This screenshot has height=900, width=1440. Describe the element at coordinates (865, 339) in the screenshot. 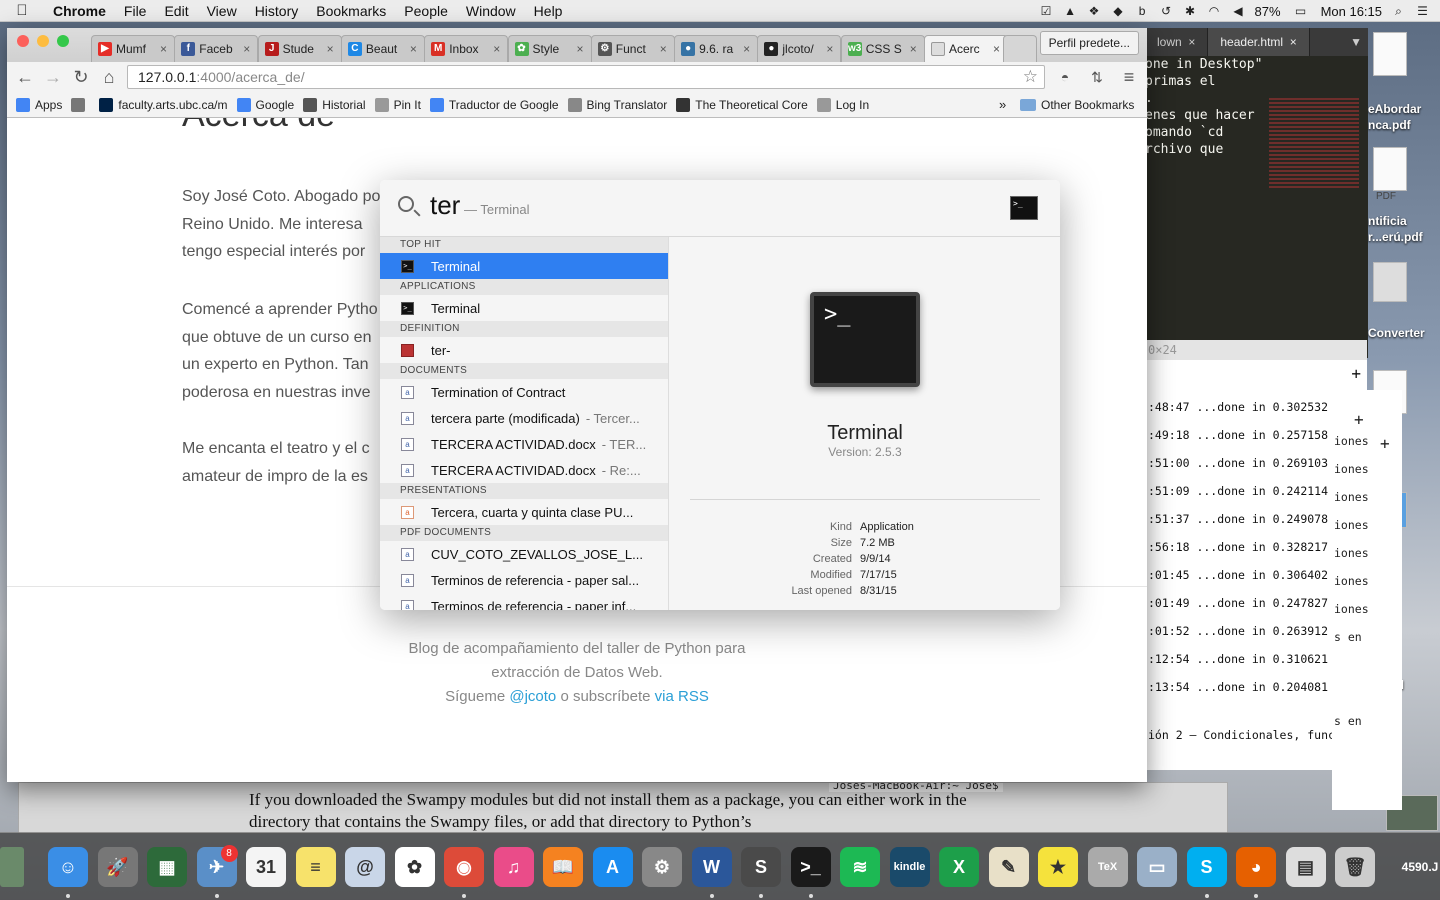

I see `terminal-app-icon: >_` at that location.